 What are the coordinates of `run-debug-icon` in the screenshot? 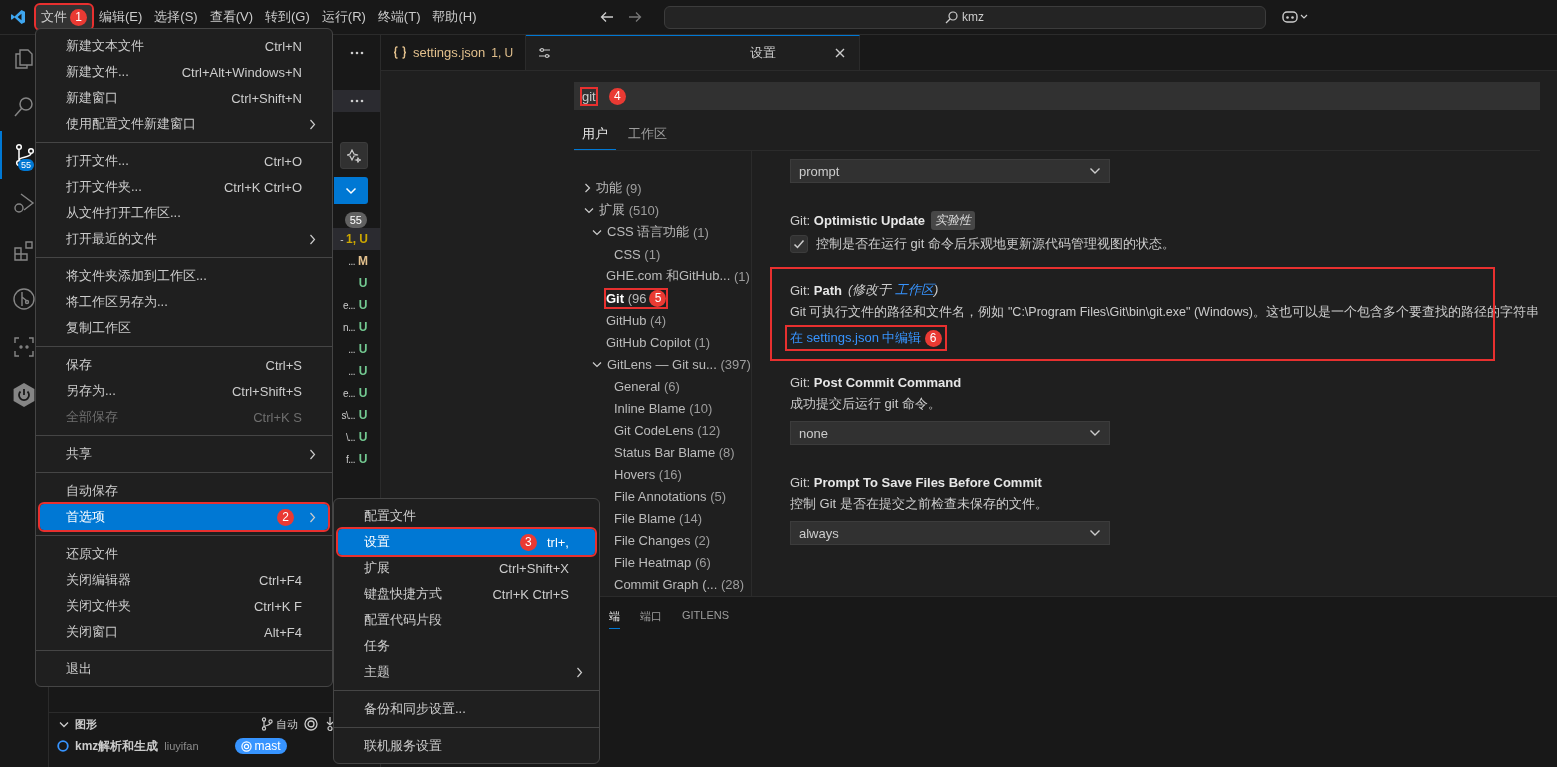 It's located at (24, 203).